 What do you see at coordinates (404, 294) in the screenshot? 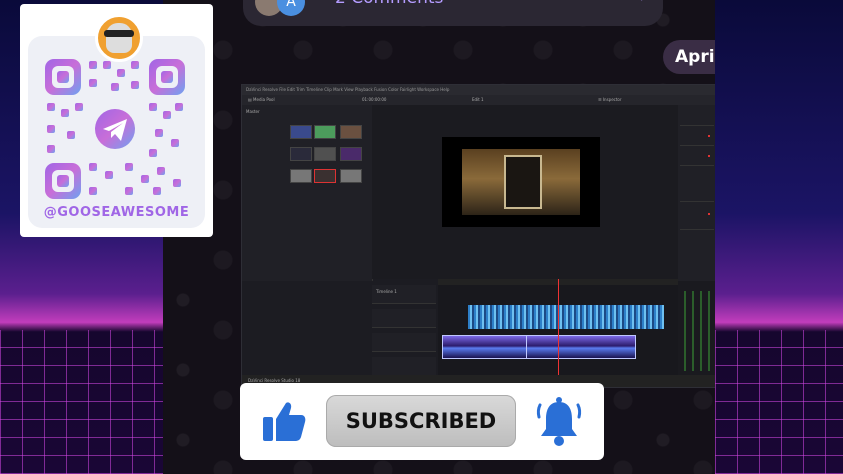
I see `track-header: Timeline 1` at bounding box center [404, 294].